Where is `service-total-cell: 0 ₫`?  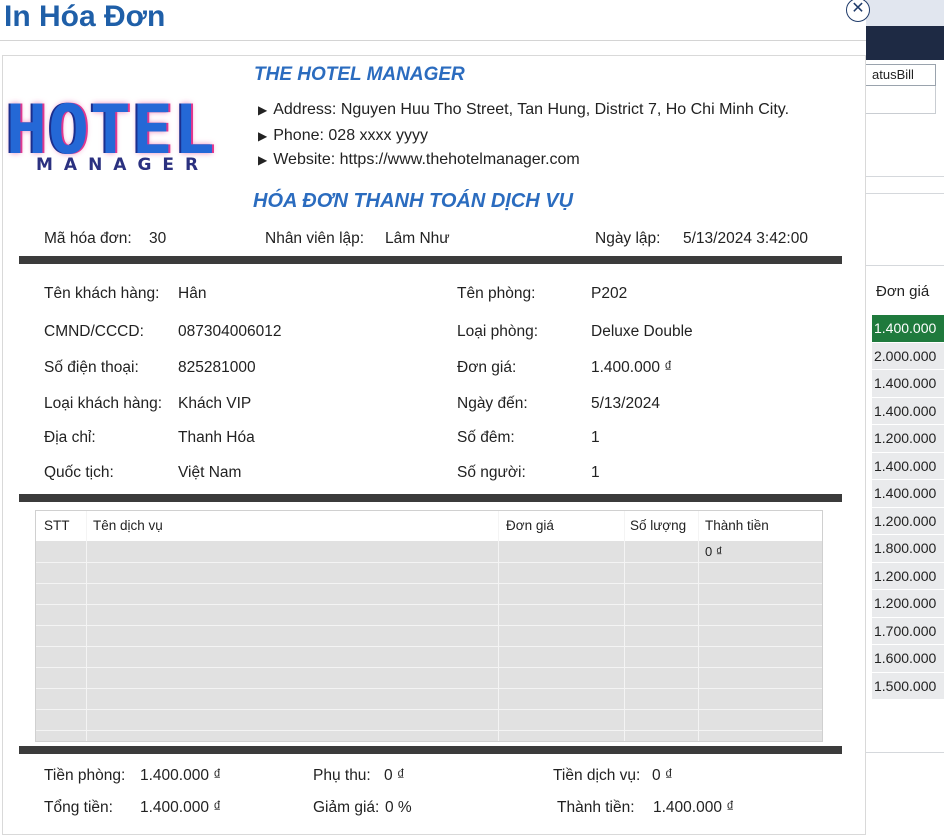
service-total-cell: 0 ₫ is located at coordinates (714, 551).